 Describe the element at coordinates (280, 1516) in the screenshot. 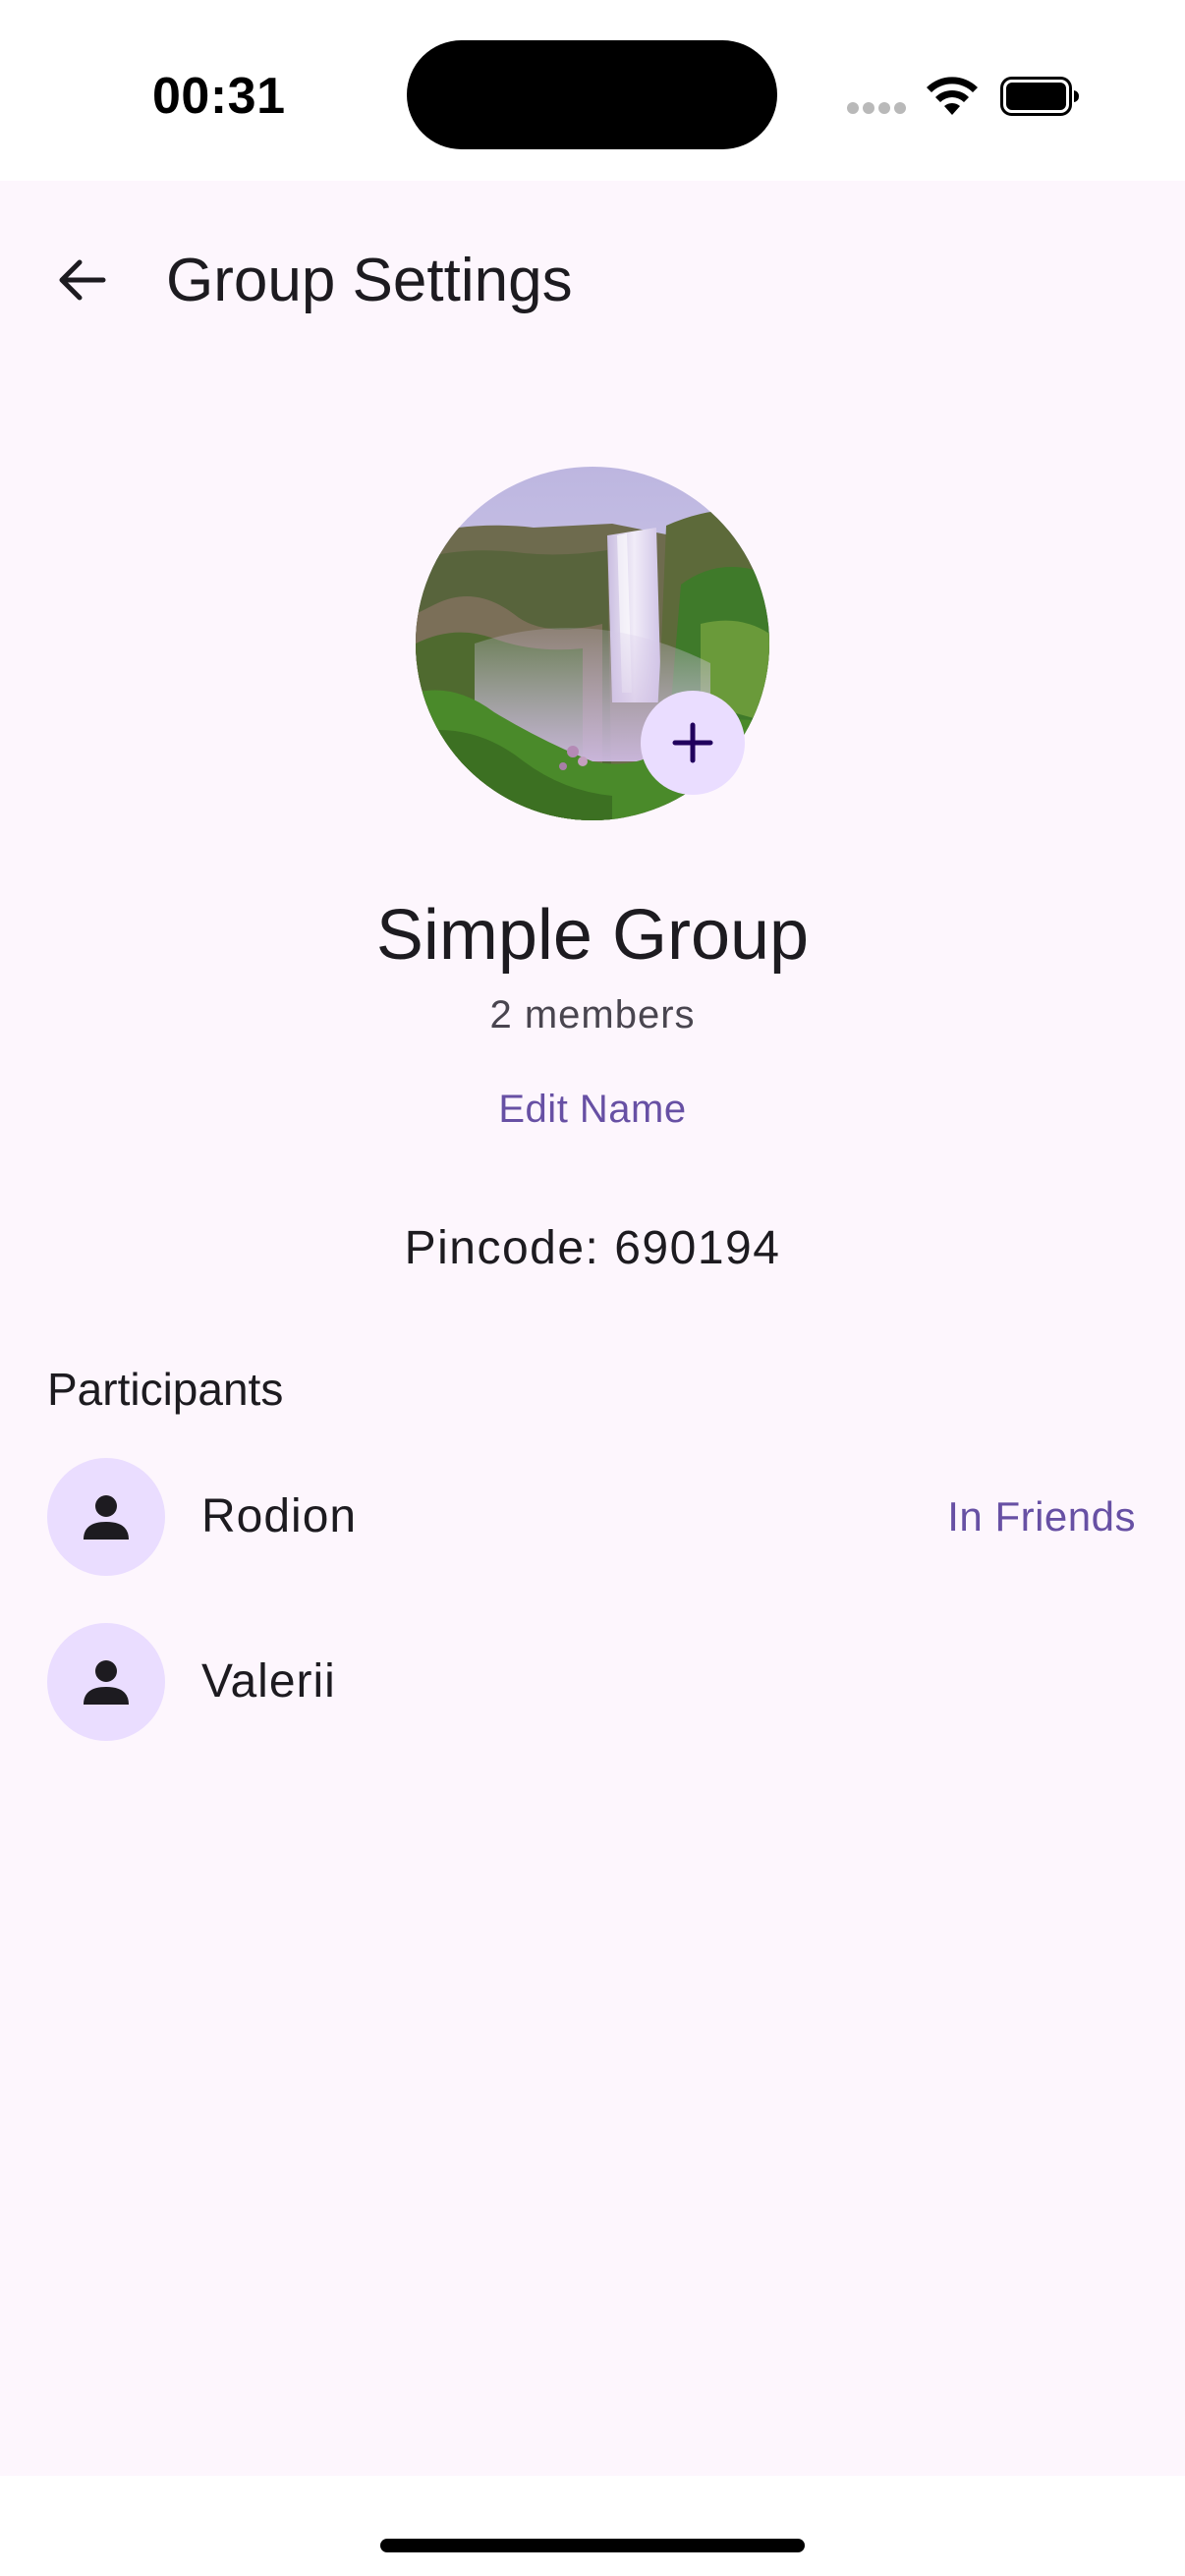

I see `participant-name: Rodion` at that location.